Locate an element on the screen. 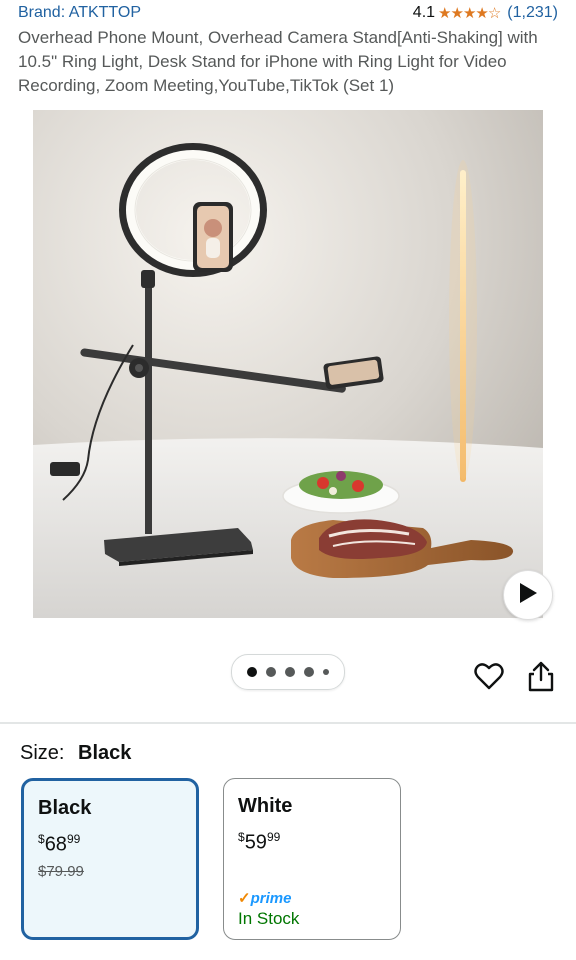  size-selected-value: Black is located at coordinates (105, 753).